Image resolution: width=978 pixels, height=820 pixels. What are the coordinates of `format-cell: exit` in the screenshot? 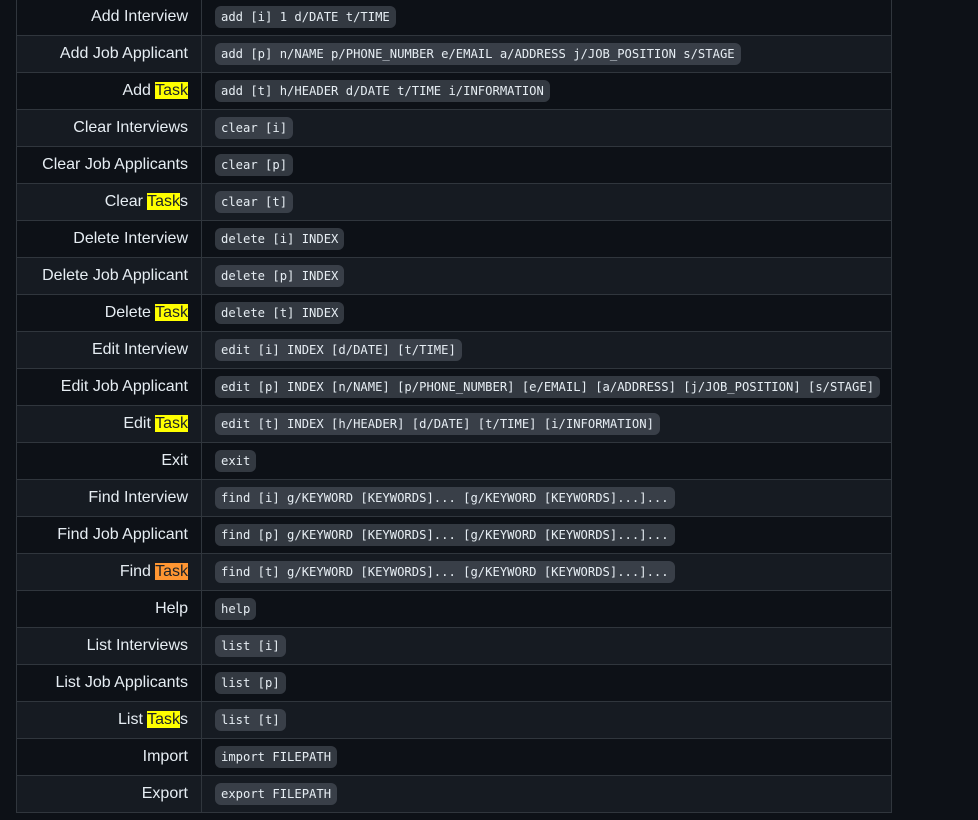 It's located at (546, 461).